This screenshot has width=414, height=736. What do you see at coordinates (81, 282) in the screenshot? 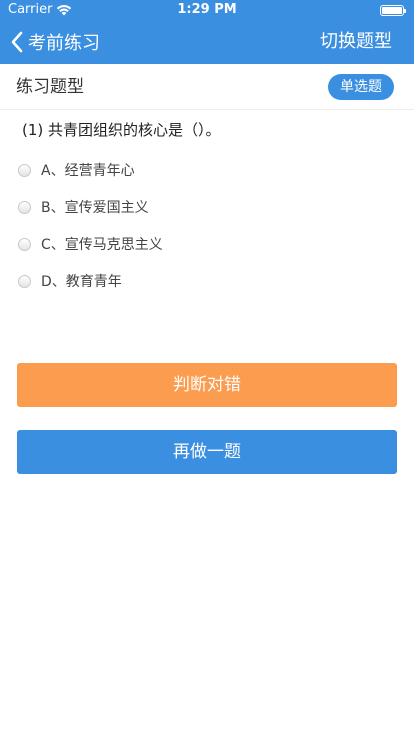
I see `option-label: D、教育青年` at bounding box center [81, 282].